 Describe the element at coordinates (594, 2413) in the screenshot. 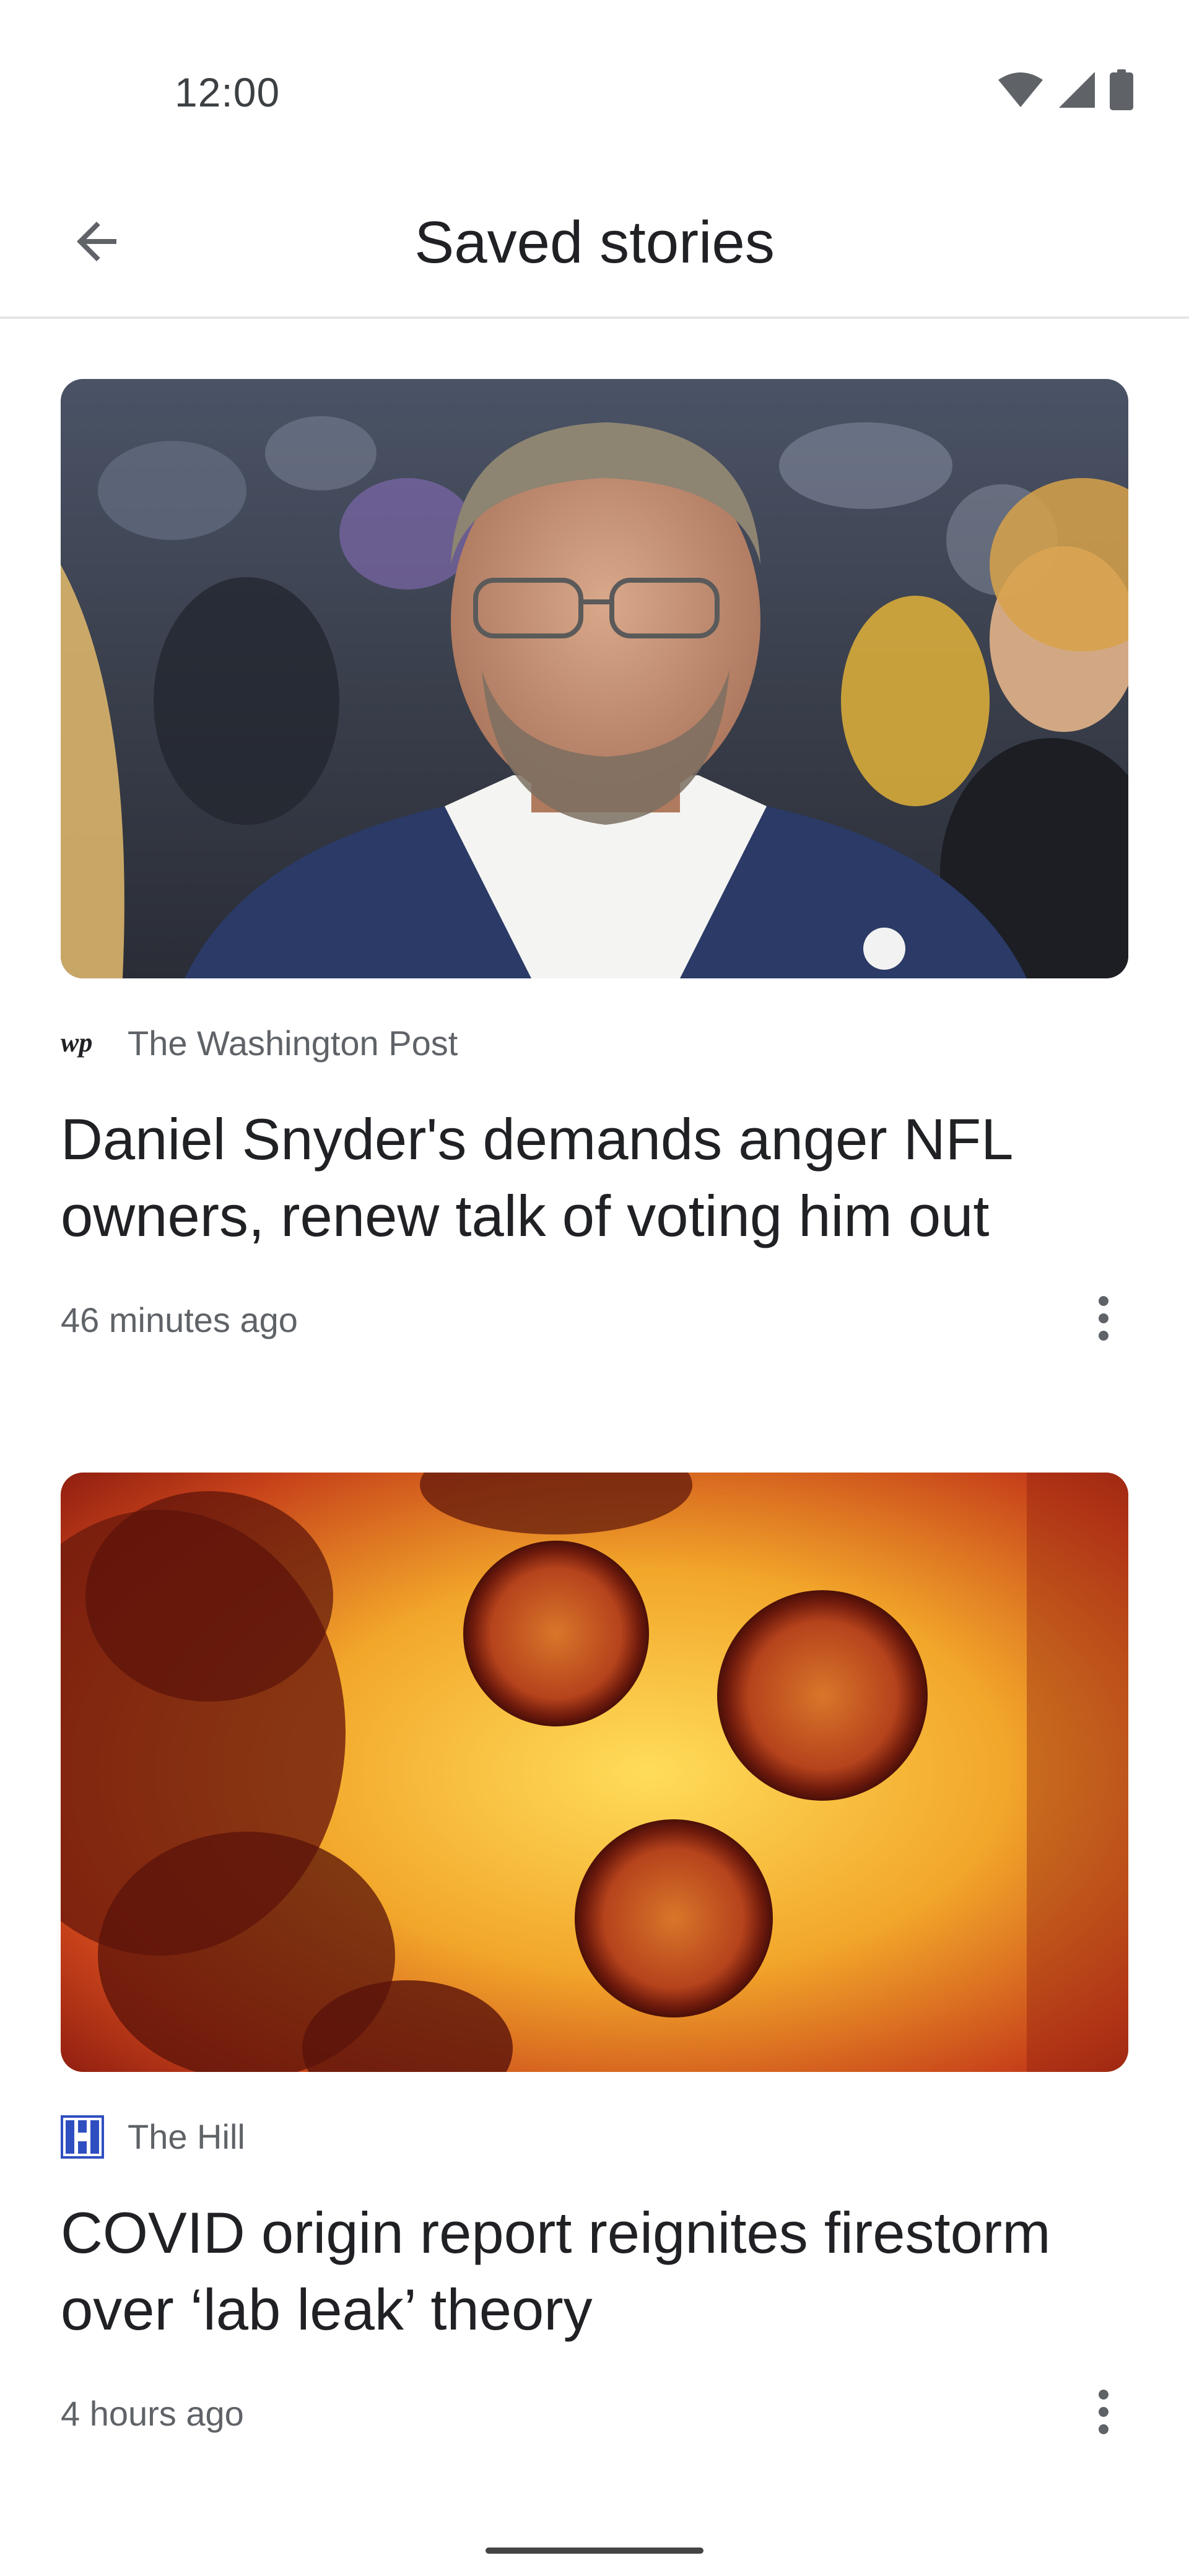

I see `story-meta: 4 hours ago` at that location.